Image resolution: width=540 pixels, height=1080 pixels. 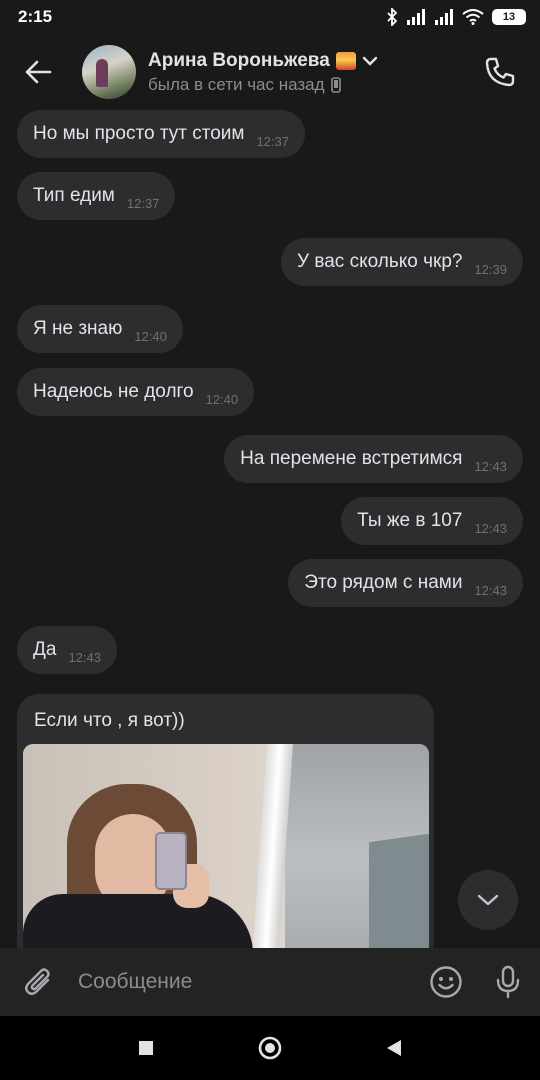 I want to click on status-icons: 13, so click(x=456, y=17).